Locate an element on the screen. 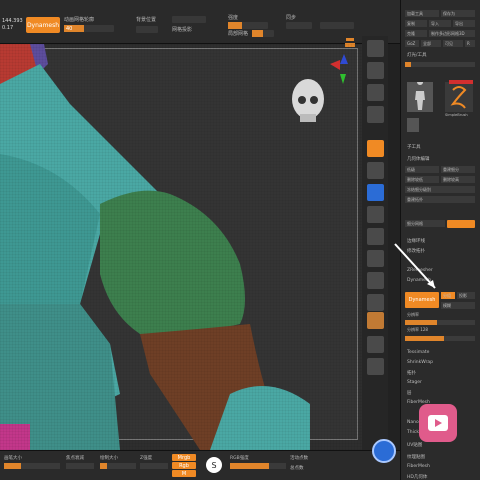 Image resolution: width=480 pixels, height=480 pixels. focal-slider is located at coordinates (80, 466).